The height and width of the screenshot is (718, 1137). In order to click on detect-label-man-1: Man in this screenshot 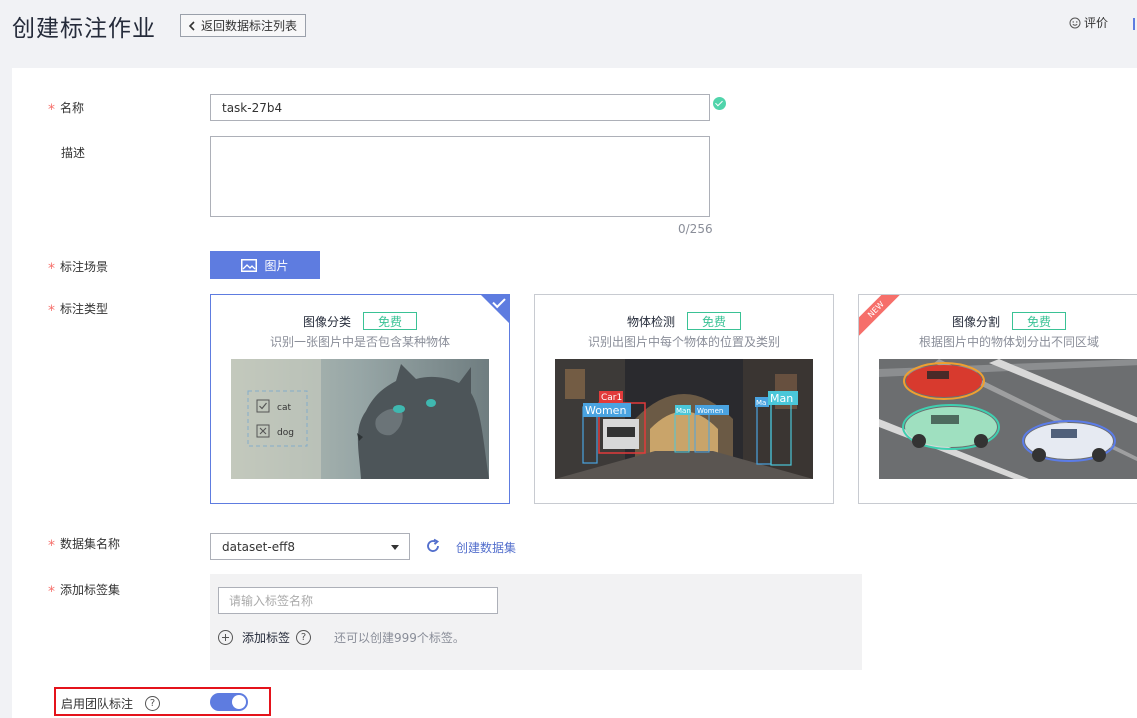, I will do `click(683, 411)`.